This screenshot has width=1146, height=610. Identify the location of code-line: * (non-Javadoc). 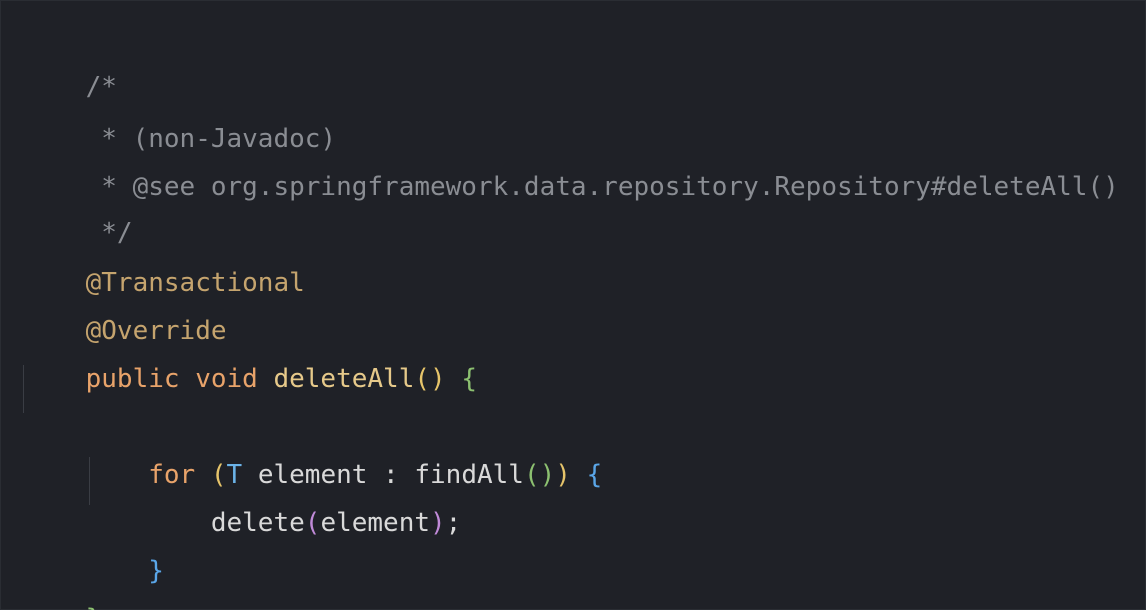
(179, 116).